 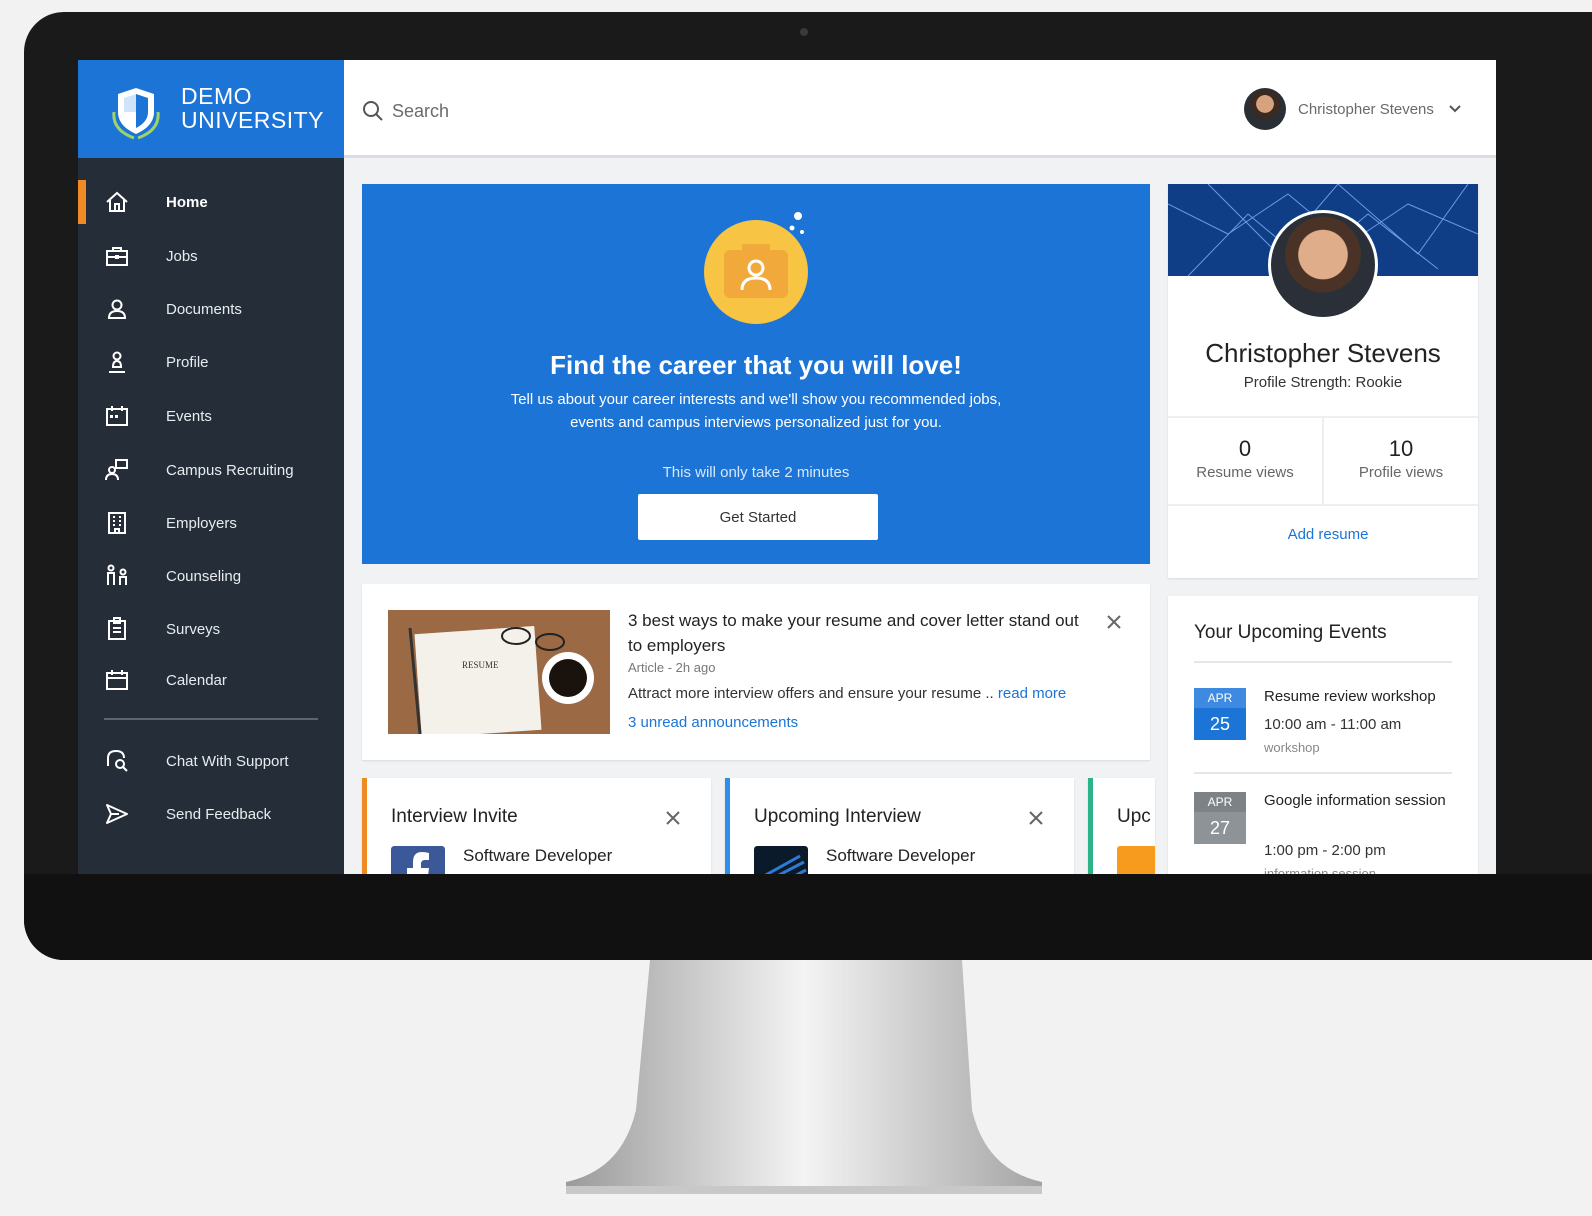 I want to click on thumb-text: RESUME, so click(x=480, y=665).